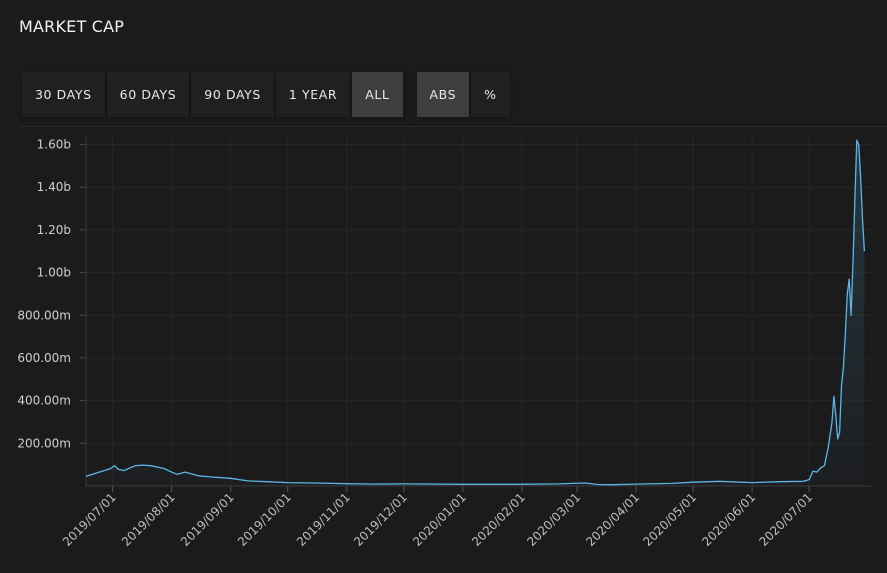 This screenshot has width=887, height=573. Describe the element at coordinates (54, 230) in the screenshot. I see `y-tick-label: 1.20b` at that location.